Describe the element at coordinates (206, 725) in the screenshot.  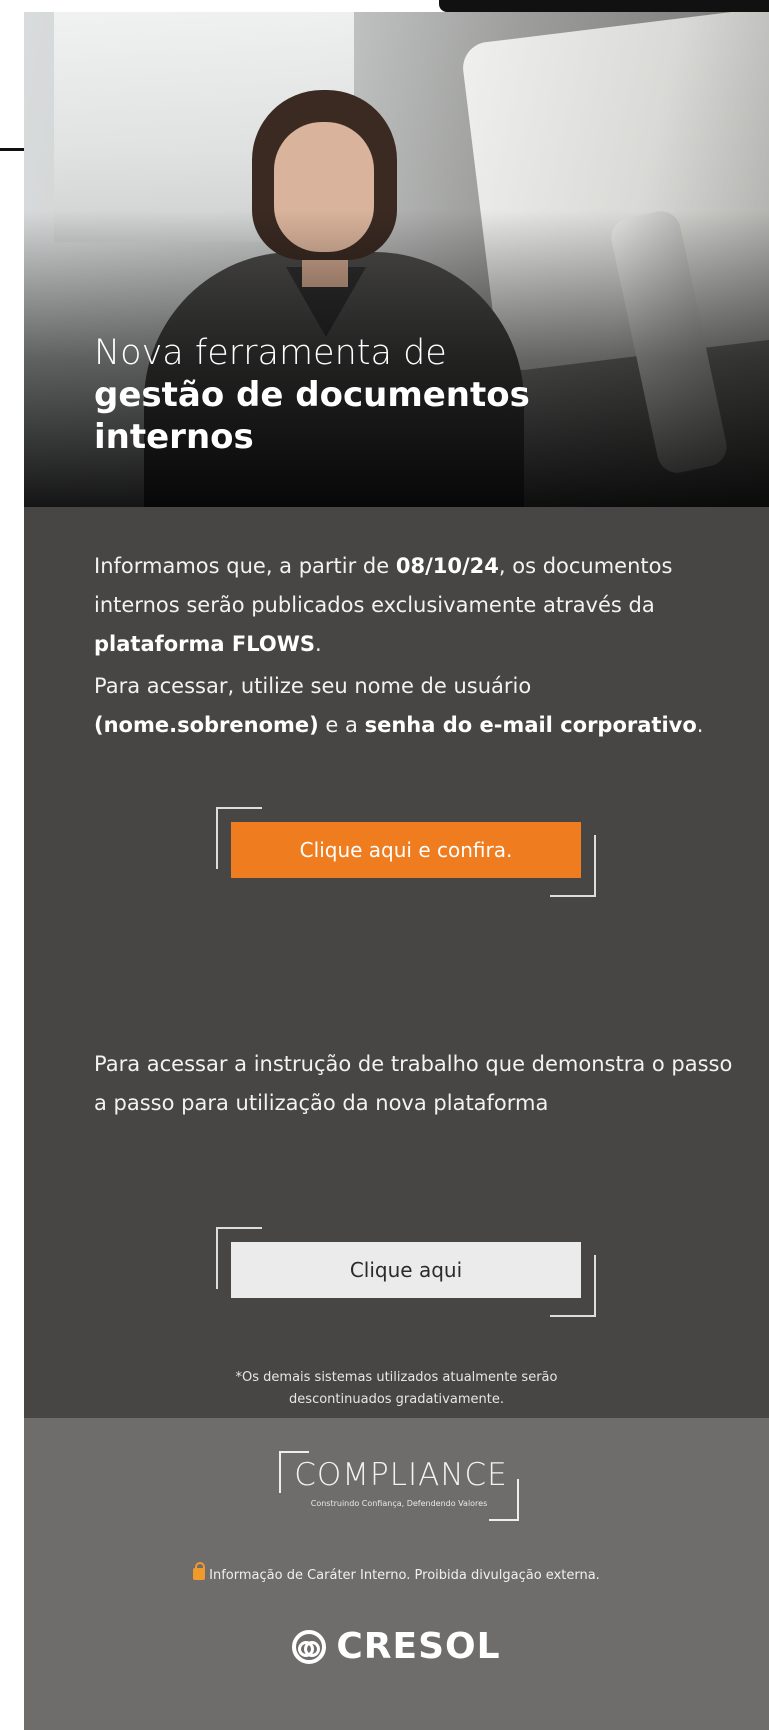
I see `access-username: (nome.sobrenome)` at that location.